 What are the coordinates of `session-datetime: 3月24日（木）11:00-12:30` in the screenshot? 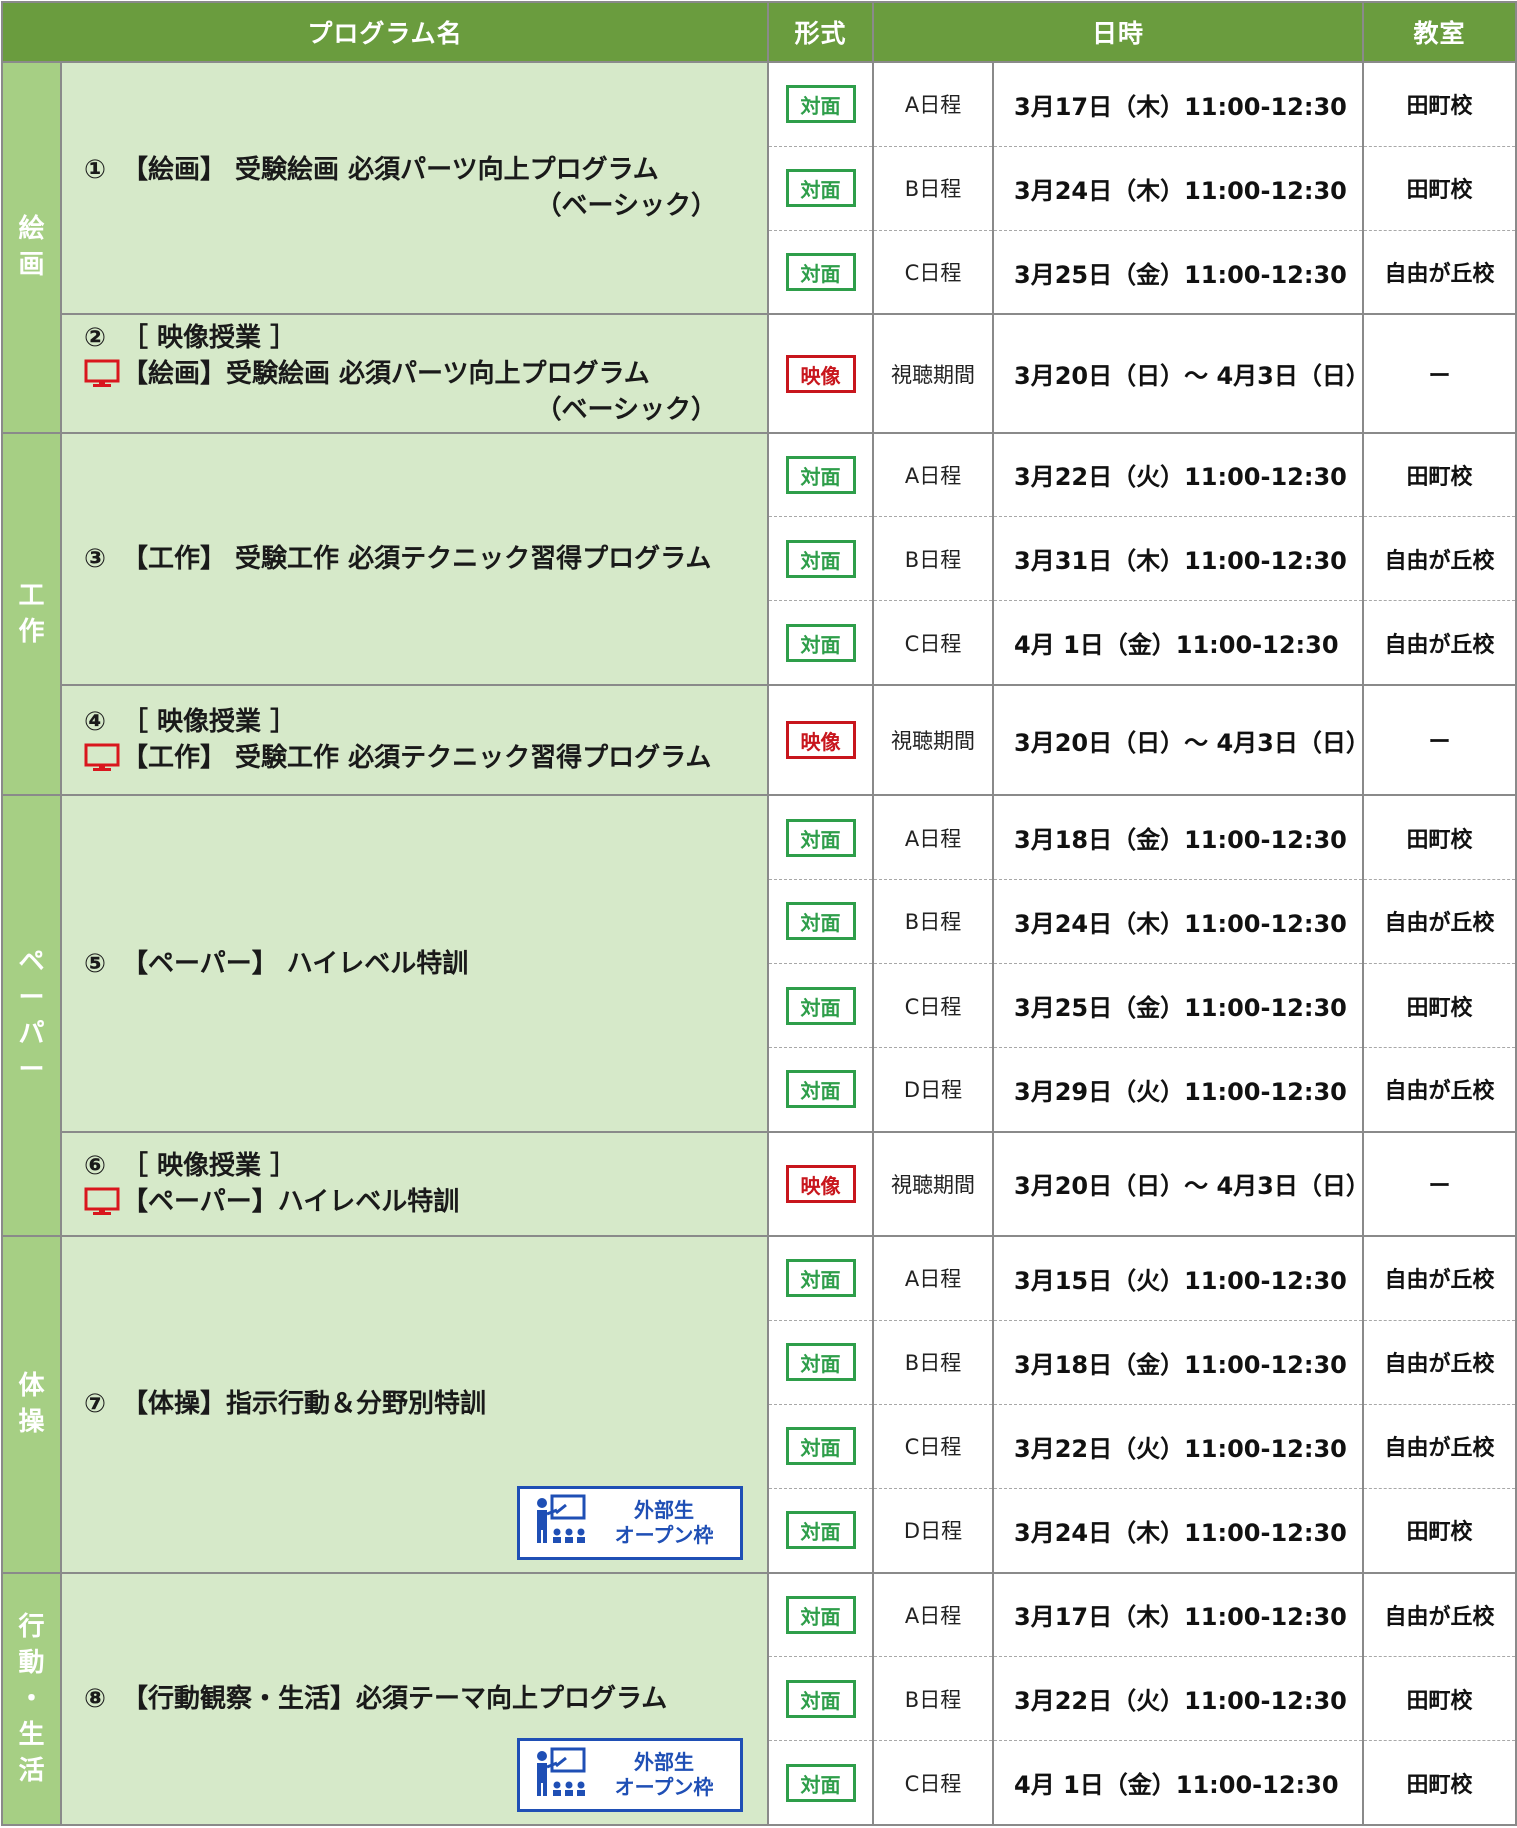 It's located at (1178, 188).